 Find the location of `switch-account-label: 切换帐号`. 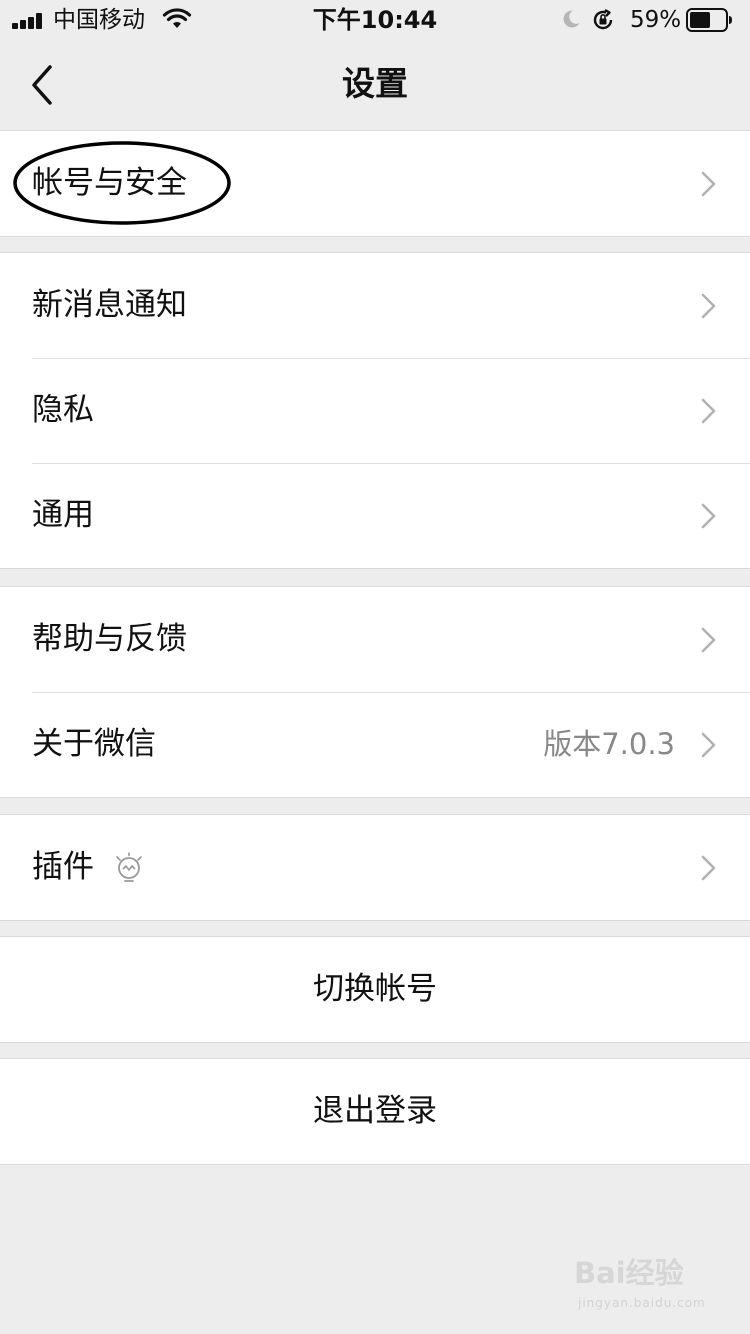

switch-account-label: 切换帐号 is located at coordinates (375, 989).